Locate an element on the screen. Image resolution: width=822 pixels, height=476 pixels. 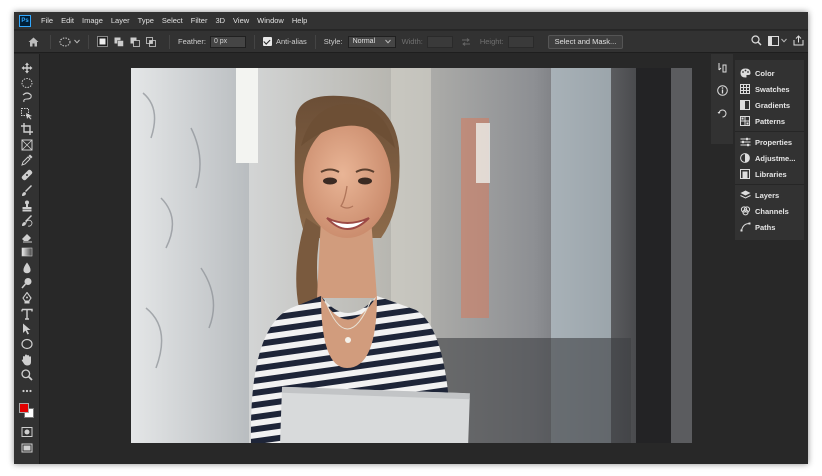
panel-tab-properties: Properties is located at coordinates (769, 142).